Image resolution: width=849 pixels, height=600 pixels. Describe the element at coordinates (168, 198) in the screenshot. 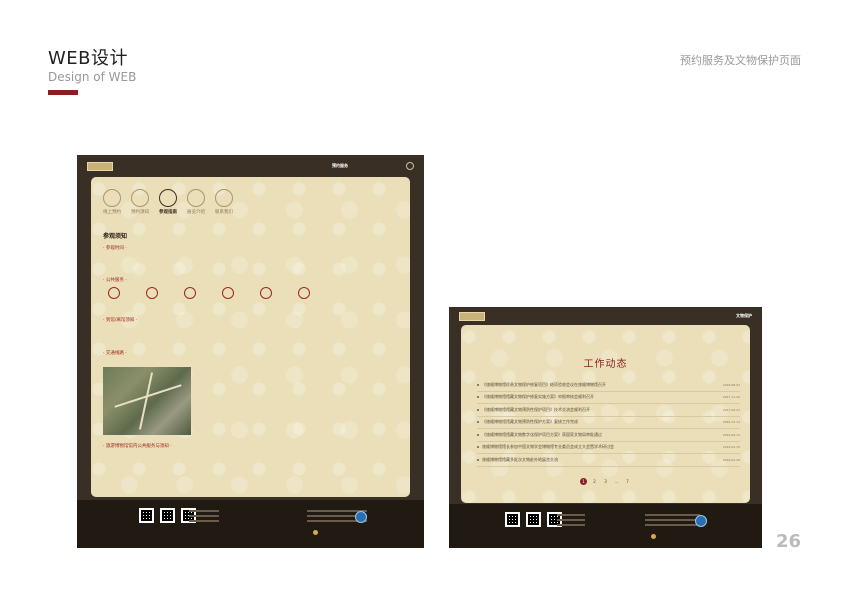

I see `compass-icon` at that location.